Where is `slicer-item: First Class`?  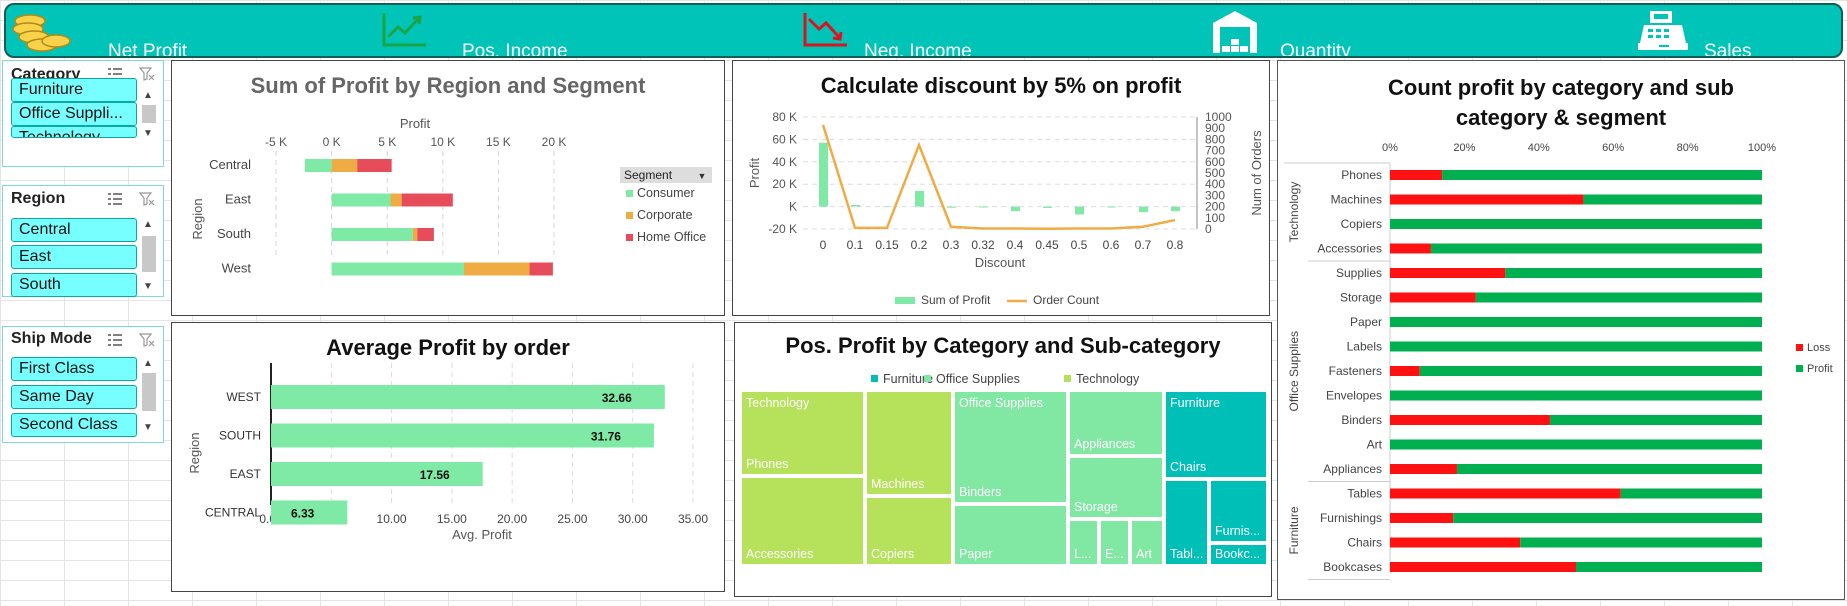
slicer-item: First Class is located at coordinates (74, 369).